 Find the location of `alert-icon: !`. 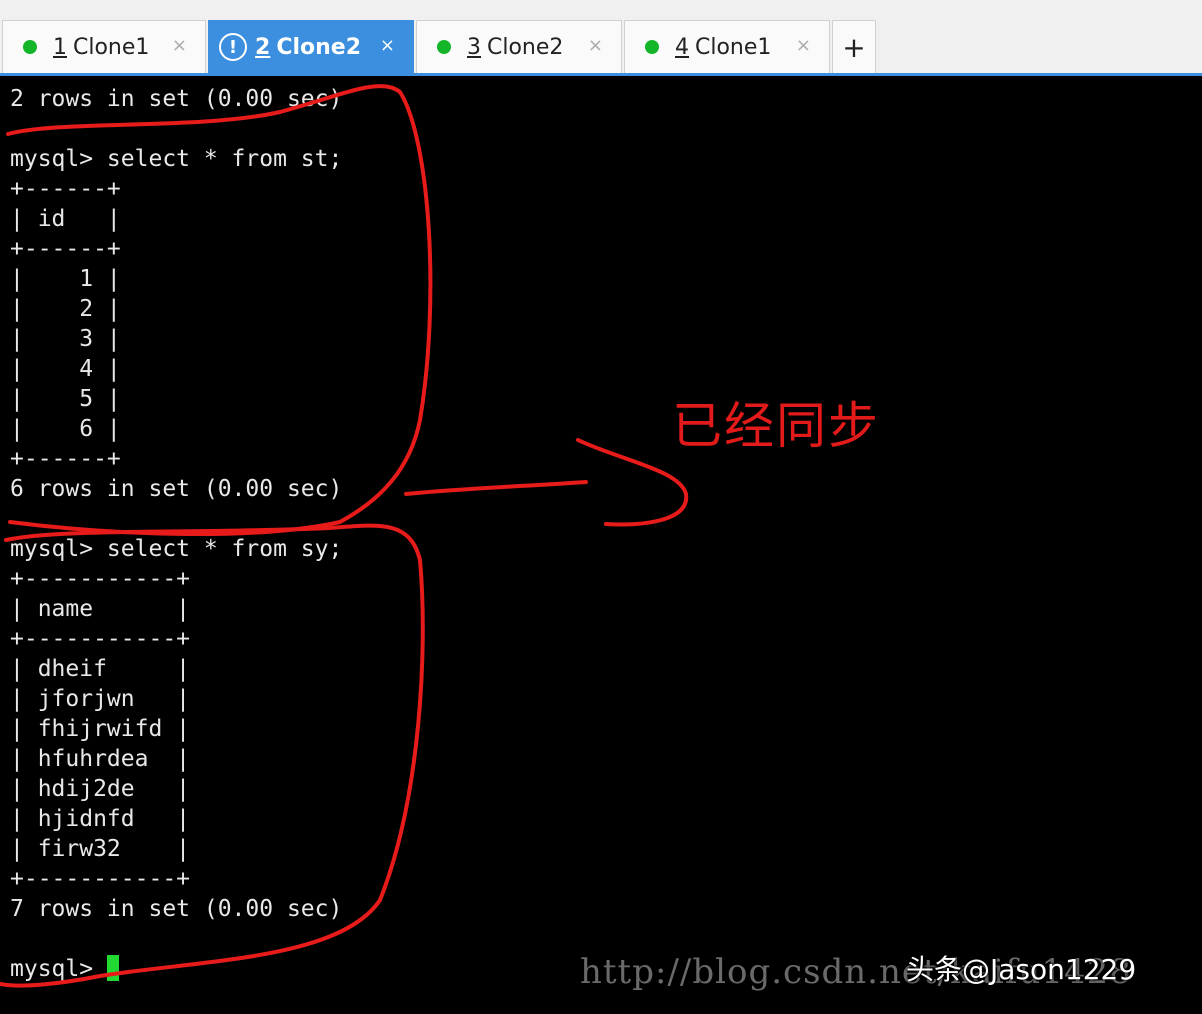

alert-icon: ! is located at coordinates (233, 47).